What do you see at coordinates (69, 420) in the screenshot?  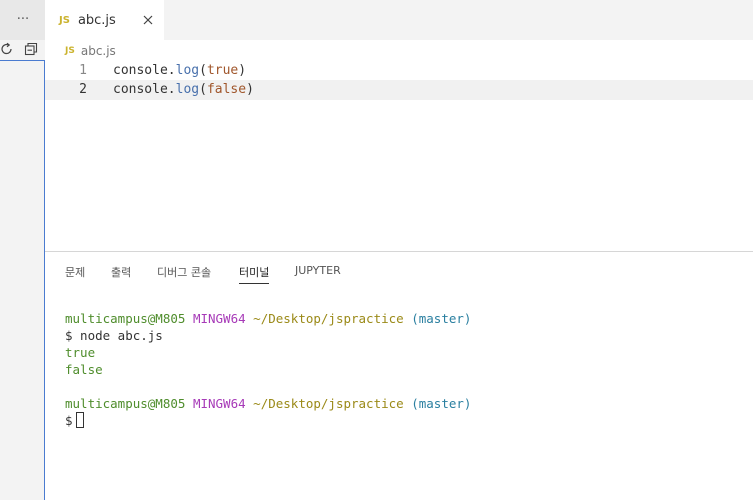 I see `terminal-input-prompt: $` at bounding box center [69, 420].